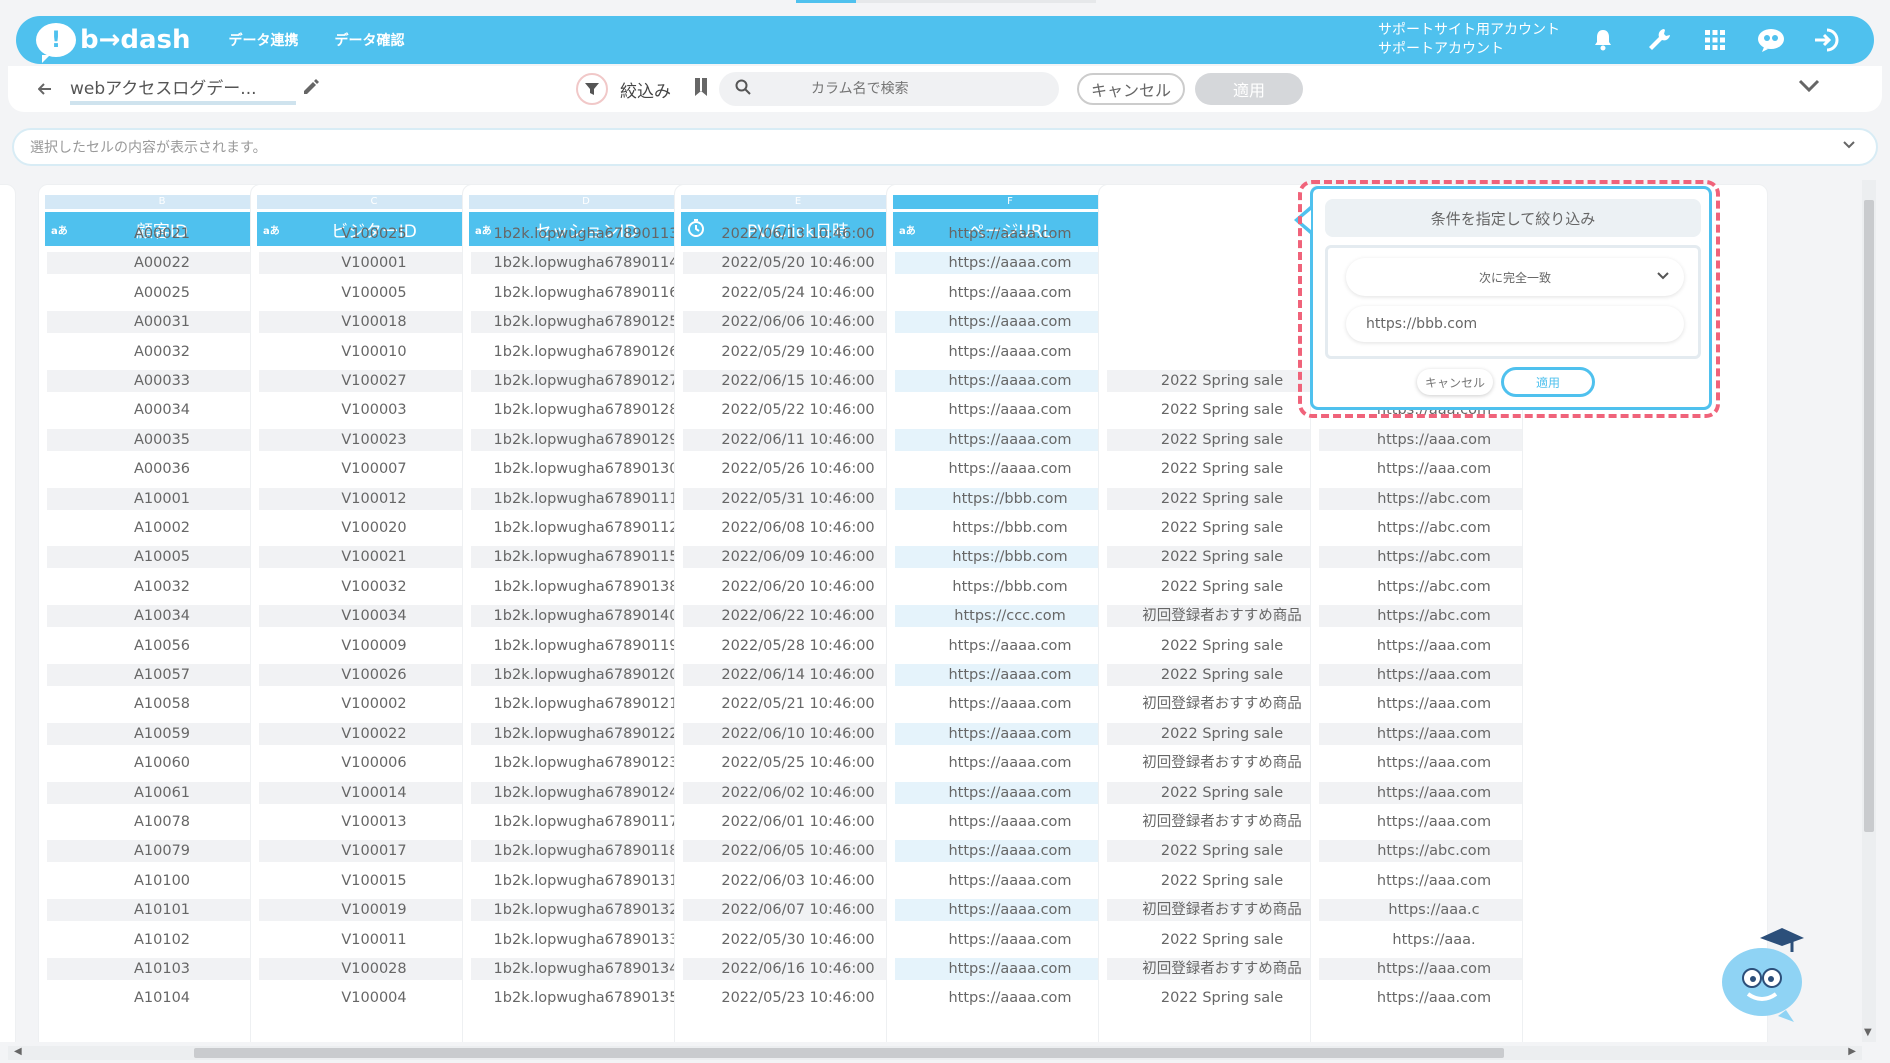 Image resolution: width=1890 pixels, height=1063 pixels. I want to click on table-cell: 1b2k.lopwugha67890134, so click(586, 969).